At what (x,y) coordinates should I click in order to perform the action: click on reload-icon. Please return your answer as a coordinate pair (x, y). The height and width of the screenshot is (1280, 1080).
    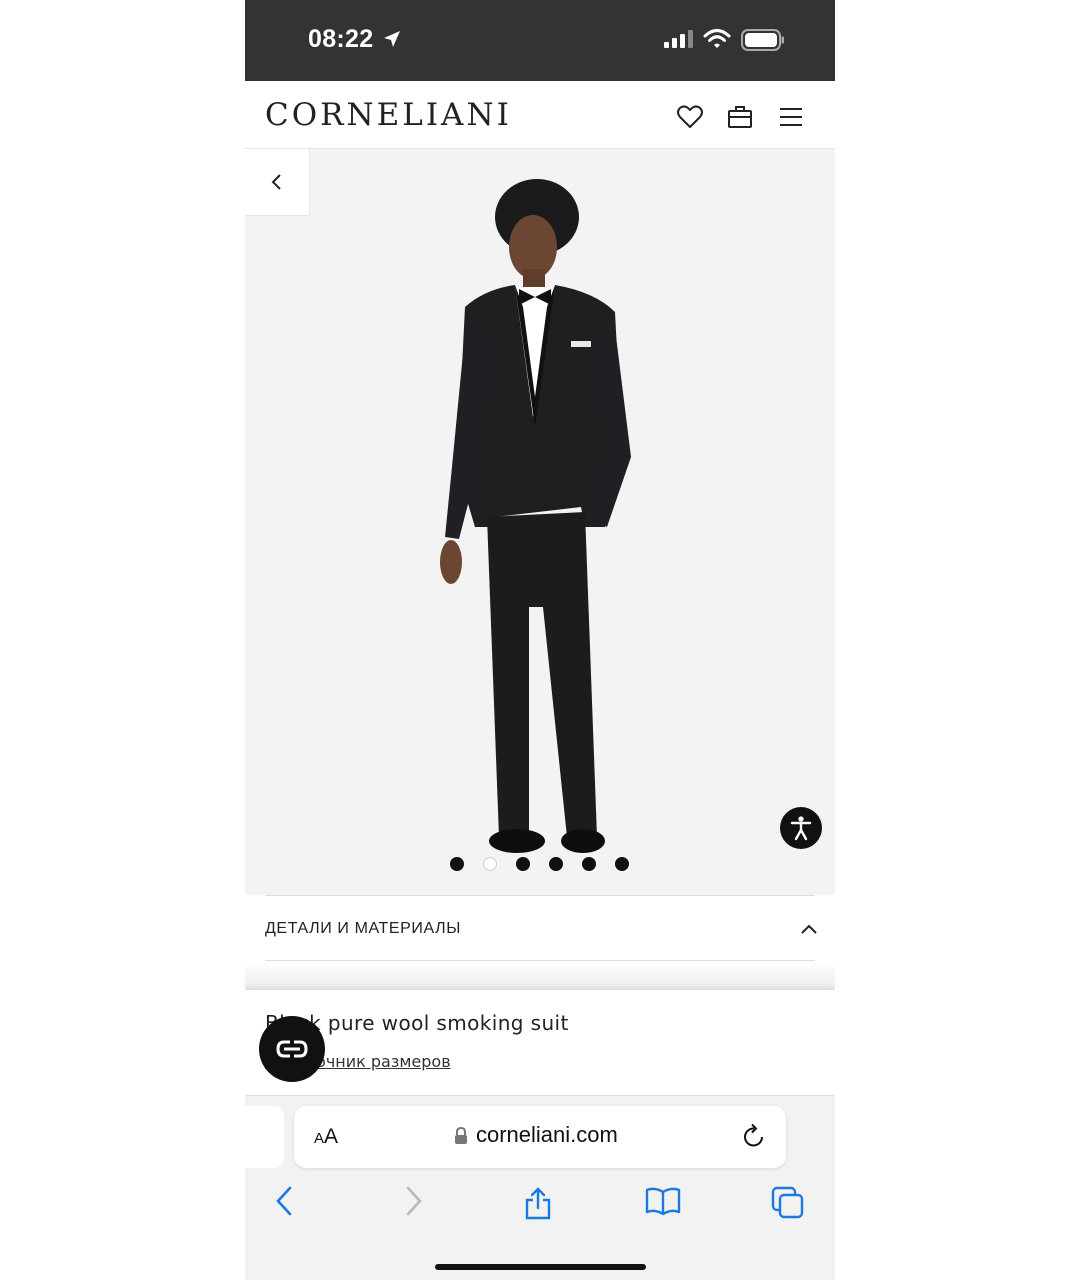
    Looking at the image, I should click on (754, 1136).